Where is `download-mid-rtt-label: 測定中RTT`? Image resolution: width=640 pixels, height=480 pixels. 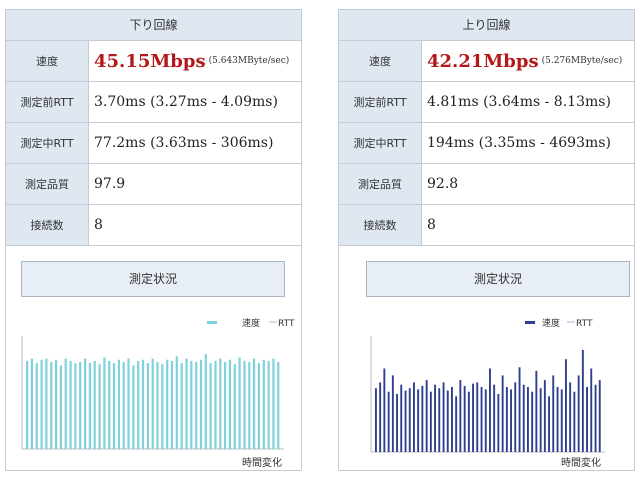
download-mid-rtt-label: 測定中RTT is located at coordinates (47, 143).